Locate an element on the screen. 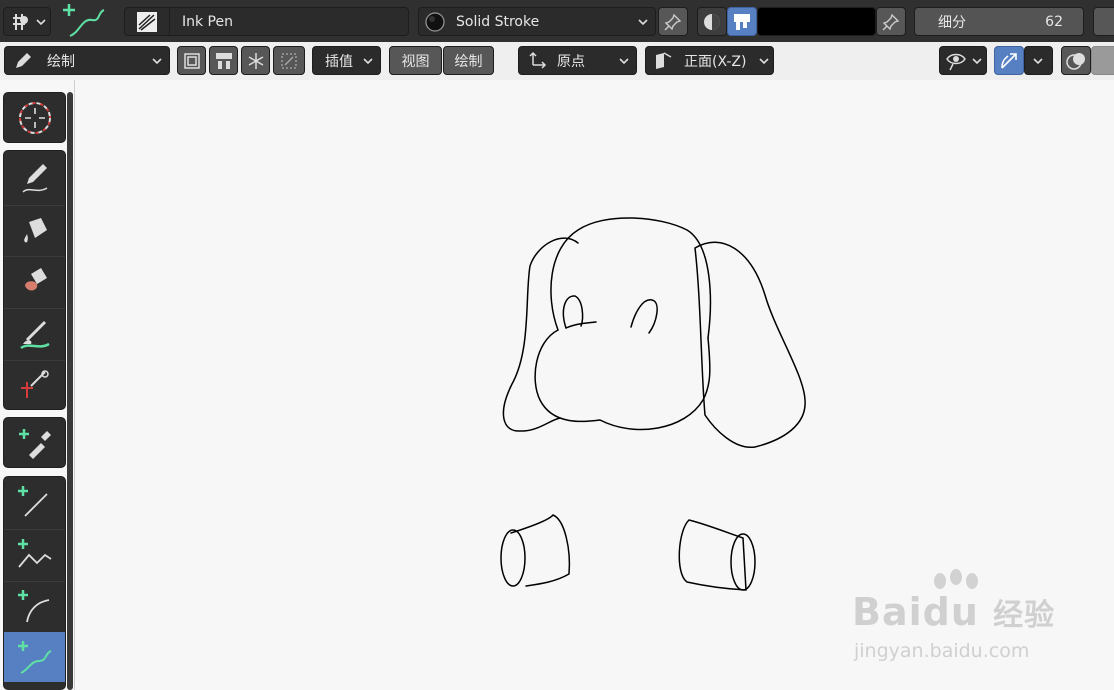 The width and height of the screenshot is (1114, 690). mask-button is located at coordinates (223, 60).